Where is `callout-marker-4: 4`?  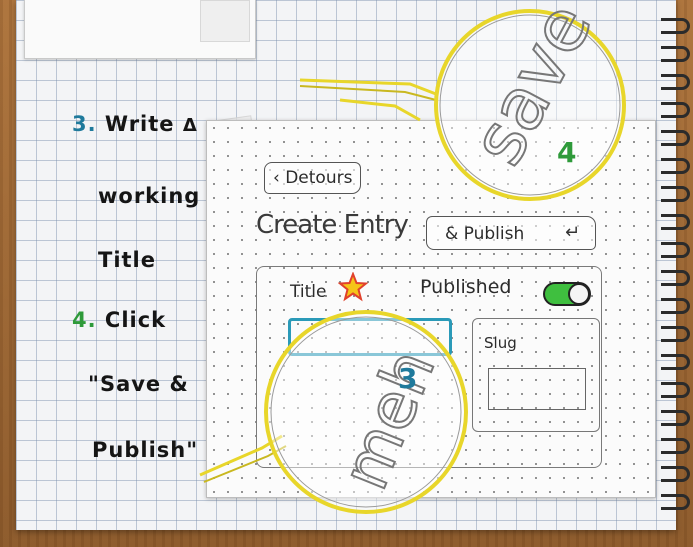 callout-marker-4: 4 is located at coordinates (566, 152).